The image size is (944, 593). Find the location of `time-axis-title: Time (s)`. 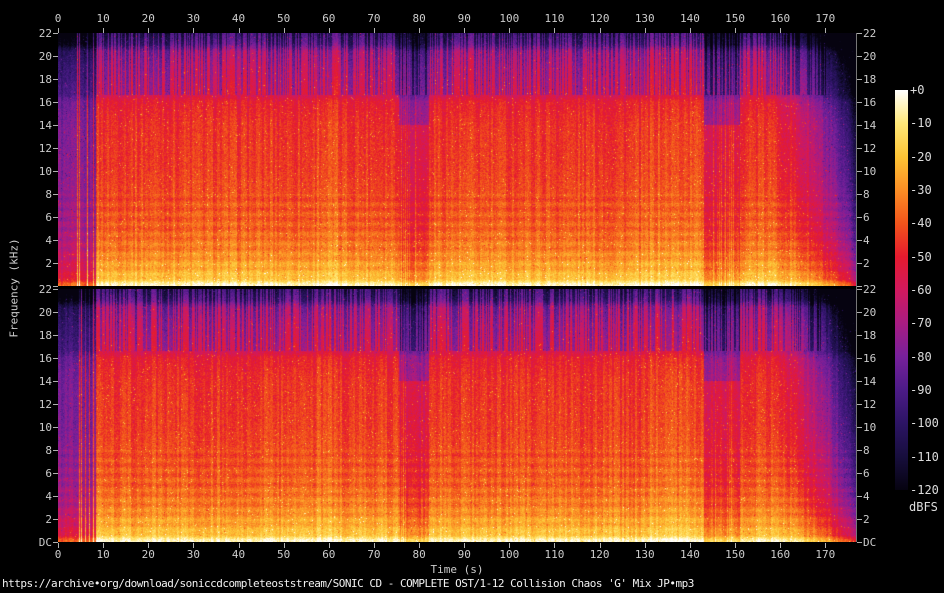

time-axis-title: Time (s) is located at coordinates (457, 569).